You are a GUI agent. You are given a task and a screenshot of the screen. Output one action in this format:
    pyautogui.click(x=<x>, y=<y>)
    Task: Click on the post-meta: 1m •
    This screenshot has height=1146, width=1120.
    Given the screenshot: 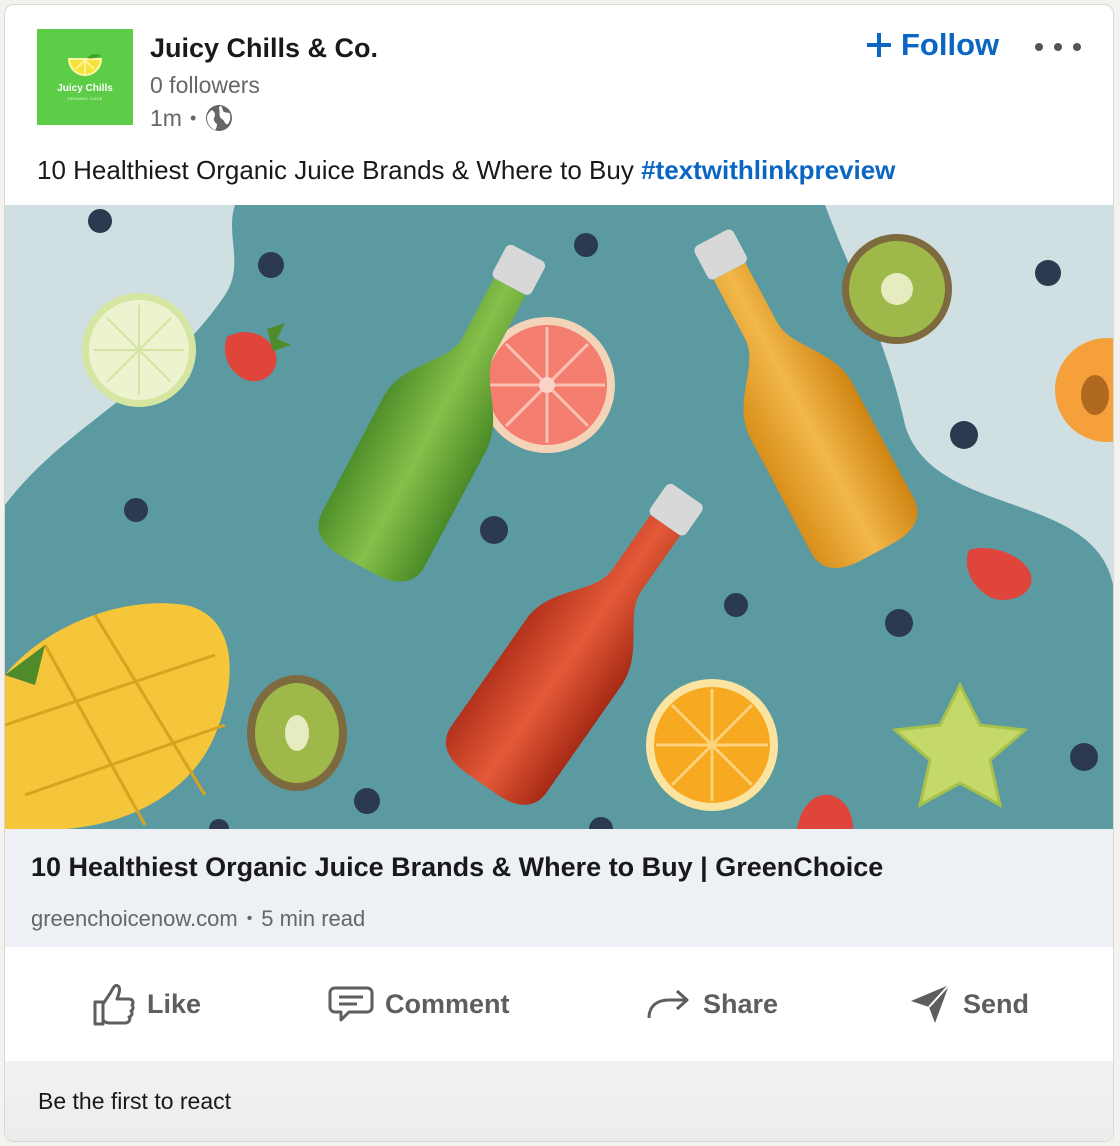 What is the action you would take?
    pyautogui.click(x=192, y=118)
    